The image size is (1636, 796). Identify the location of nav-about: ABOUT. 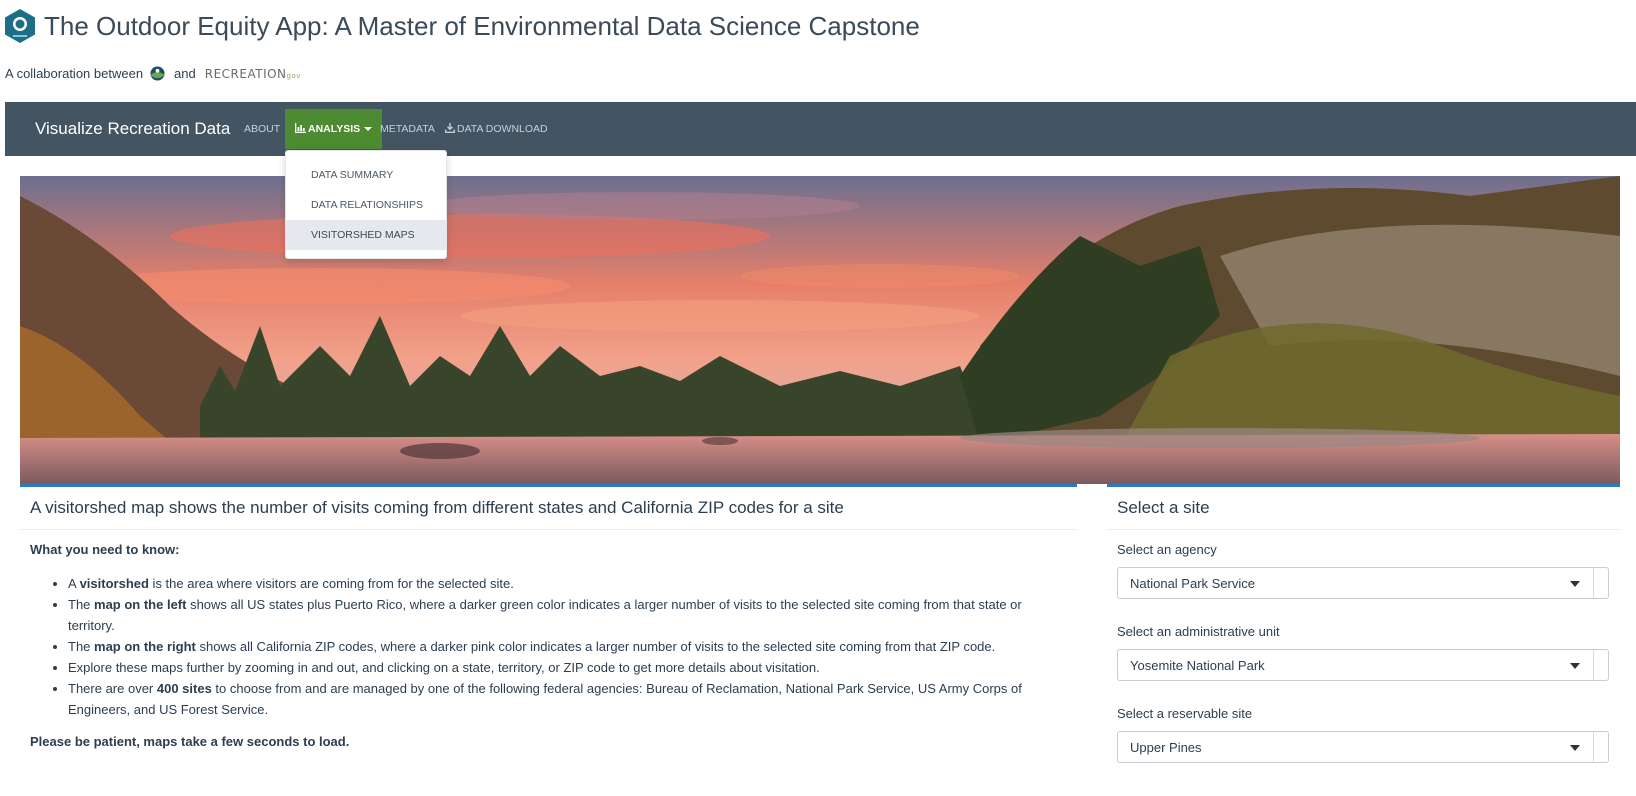
(262, 129).